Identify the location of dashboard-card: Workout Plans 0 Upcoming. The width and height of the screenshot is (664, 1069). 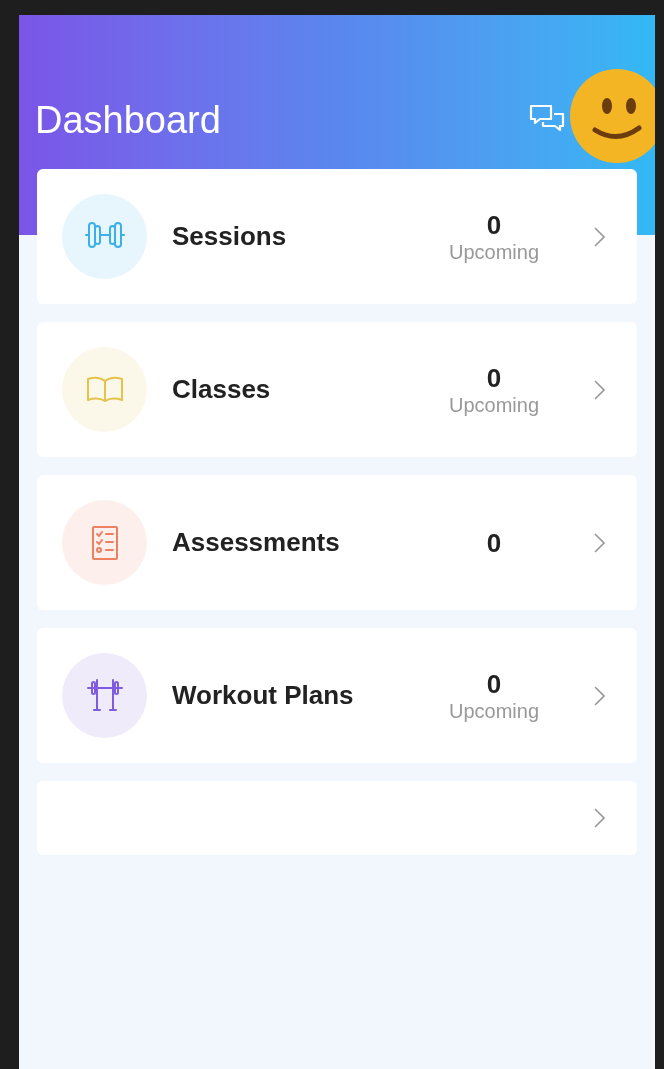
(337, 695).